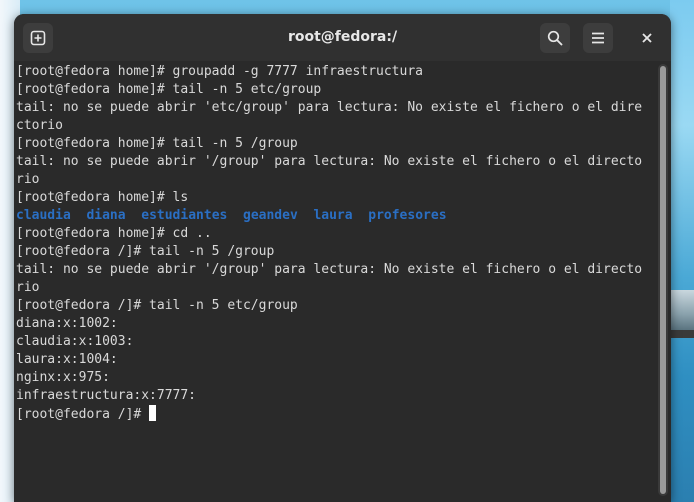  I want to click on prompt-line: [root@fedora /]#, so click(337, 414).